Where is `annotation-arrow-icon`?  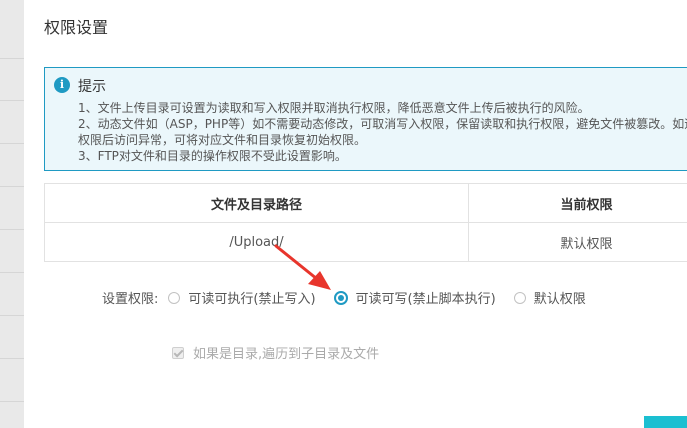
annotation-arrow-icon is located at coordinates (302, 267).